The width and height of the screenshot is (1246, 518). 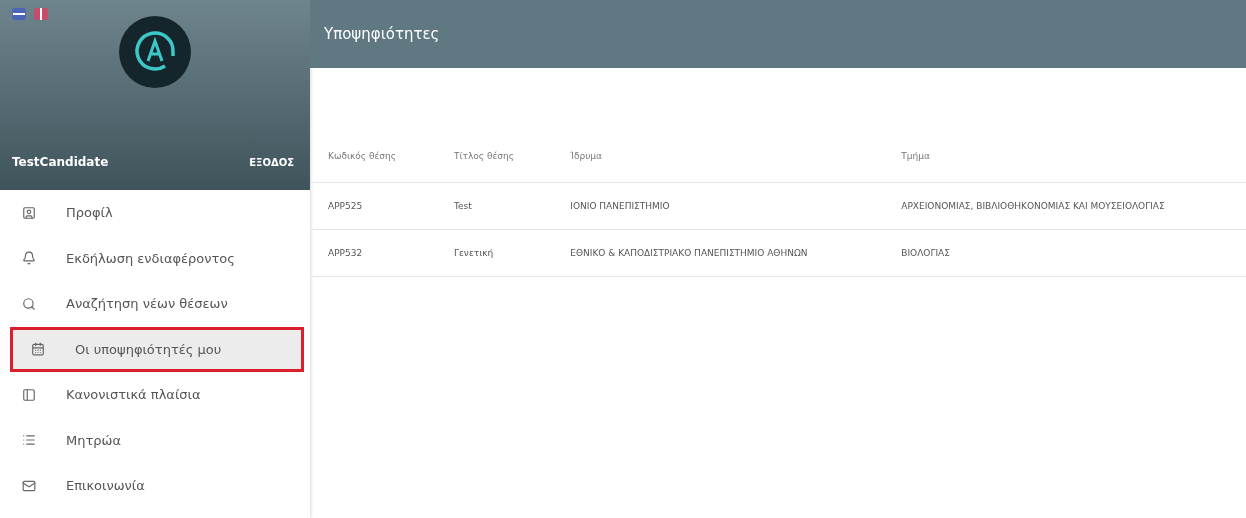 I want to click on calendar-icon, so click(x=38, y=349).